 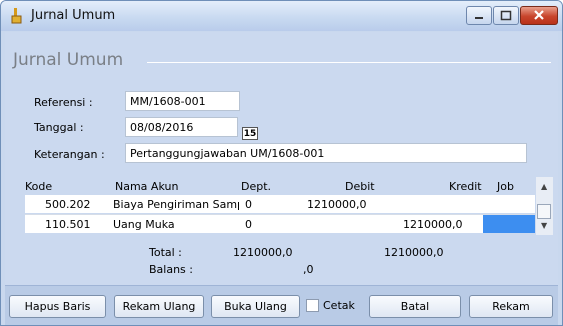 I want to click on batal-button: Batal, so click(x=415, y=306).